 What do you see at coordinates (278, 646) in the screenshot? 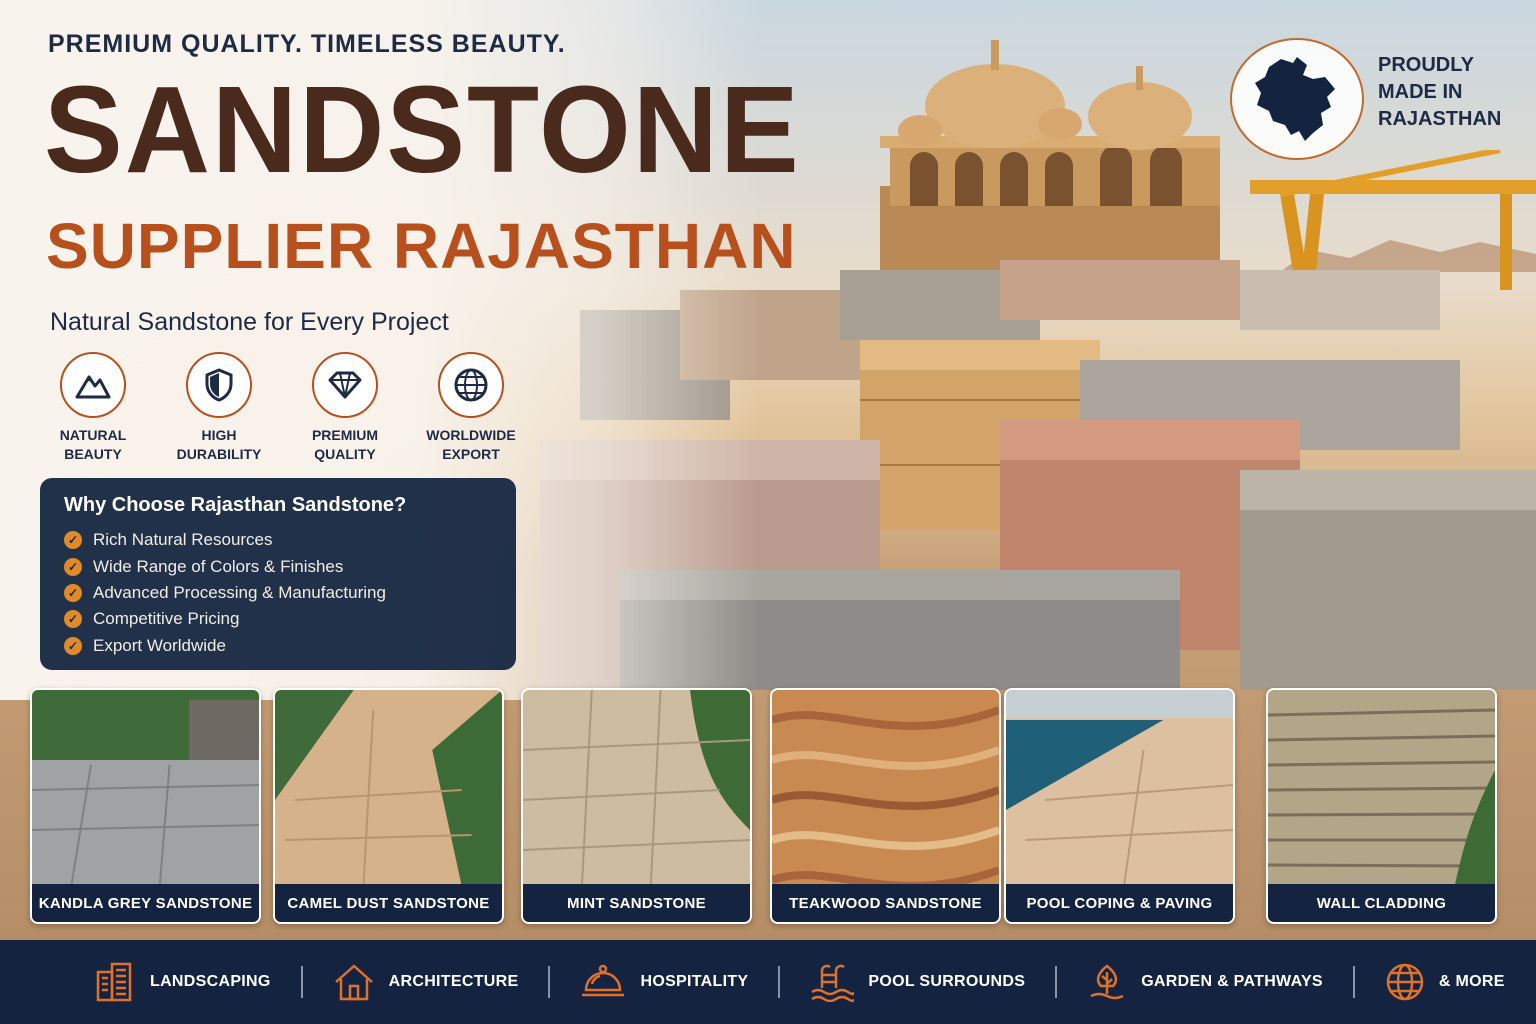
I see `why-item: ✓ Export Worldwide` at bounding box center [278, 646].